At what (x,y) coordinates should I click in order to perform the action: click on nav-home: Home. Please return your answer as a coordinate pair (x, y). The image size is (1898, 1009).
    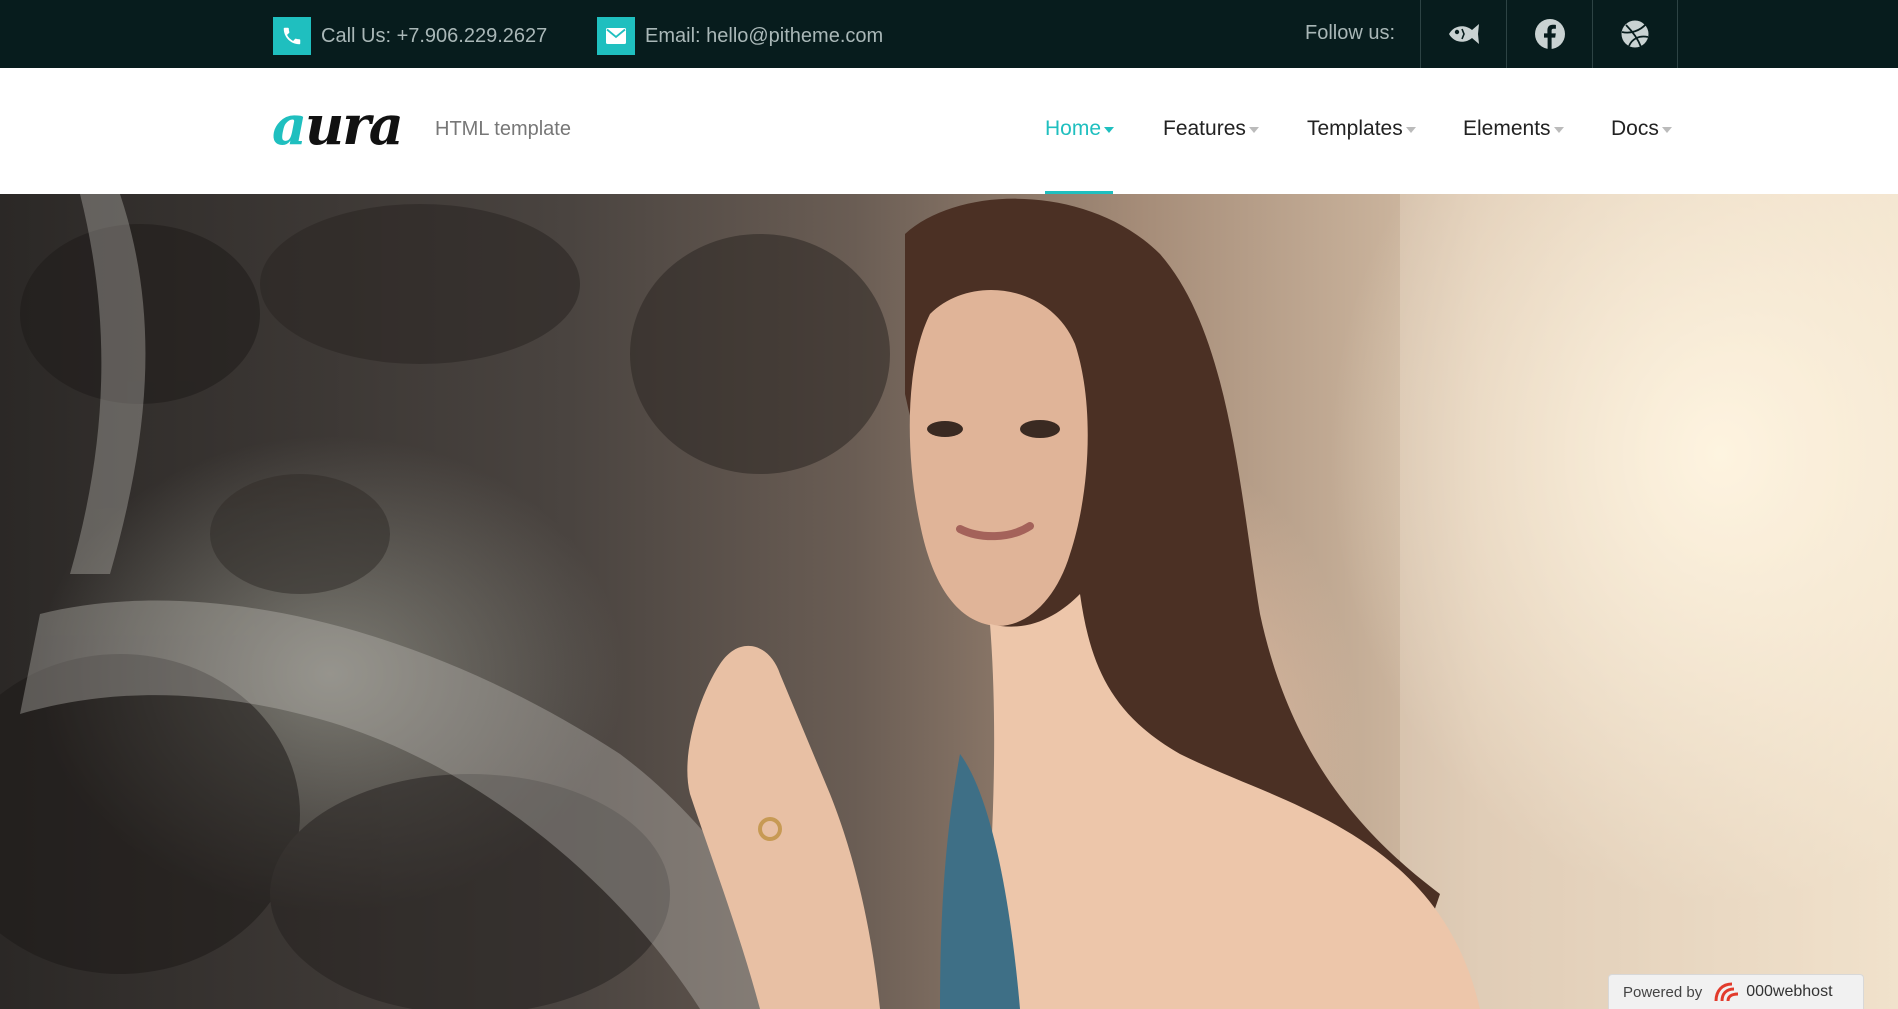
    Looking at the image, I should click on (1080, 129).